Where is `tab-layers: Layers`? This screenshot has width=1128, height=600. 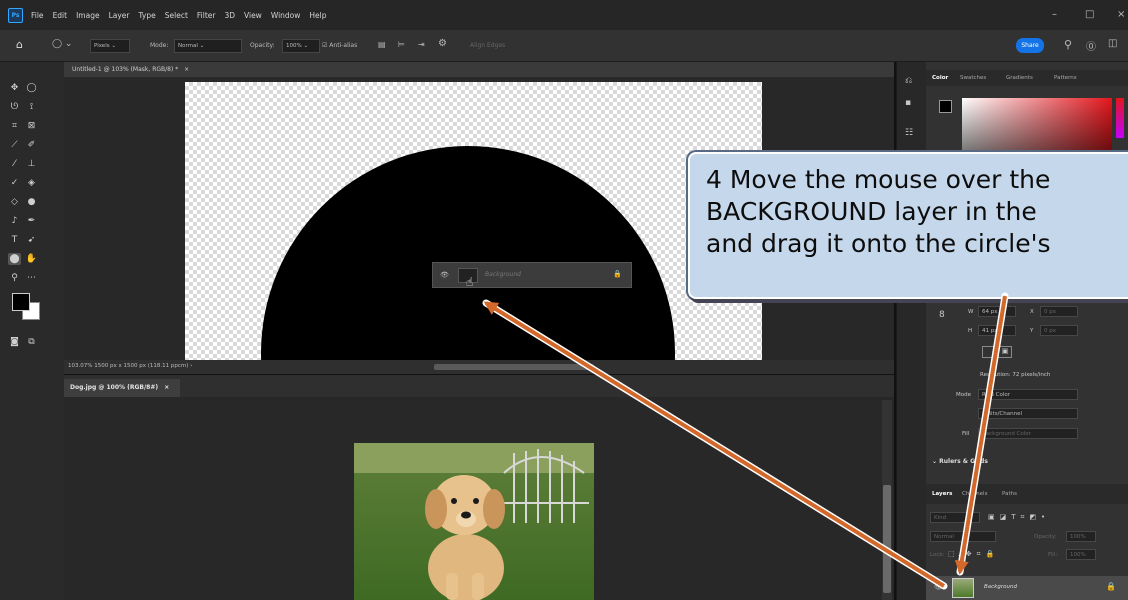 tab-layers: Layers is located at coordinates (942, 494).